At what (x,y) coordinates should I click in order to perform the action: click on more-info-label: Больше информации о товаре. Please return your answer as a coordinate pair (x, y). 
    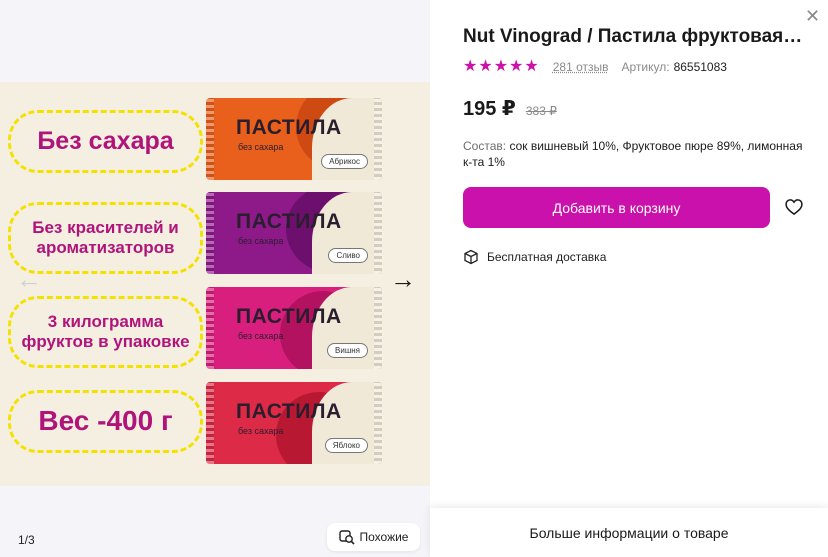
    Looking at the image, I should click on (629, 532).